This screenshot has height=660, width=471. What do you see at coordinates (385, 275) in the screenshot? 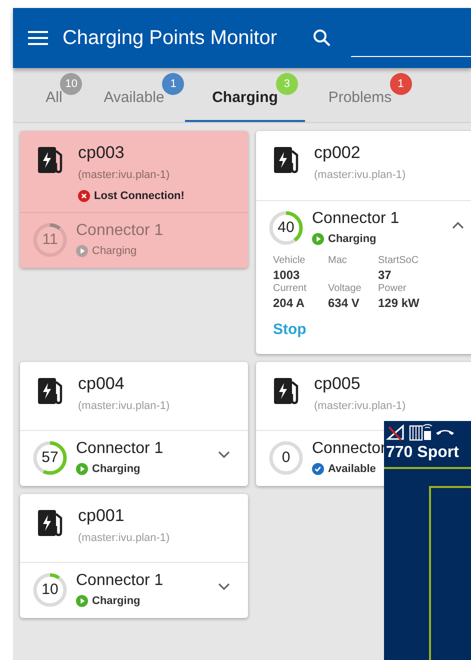
I see `detail-value: 37` at bounding box center [385, 275].